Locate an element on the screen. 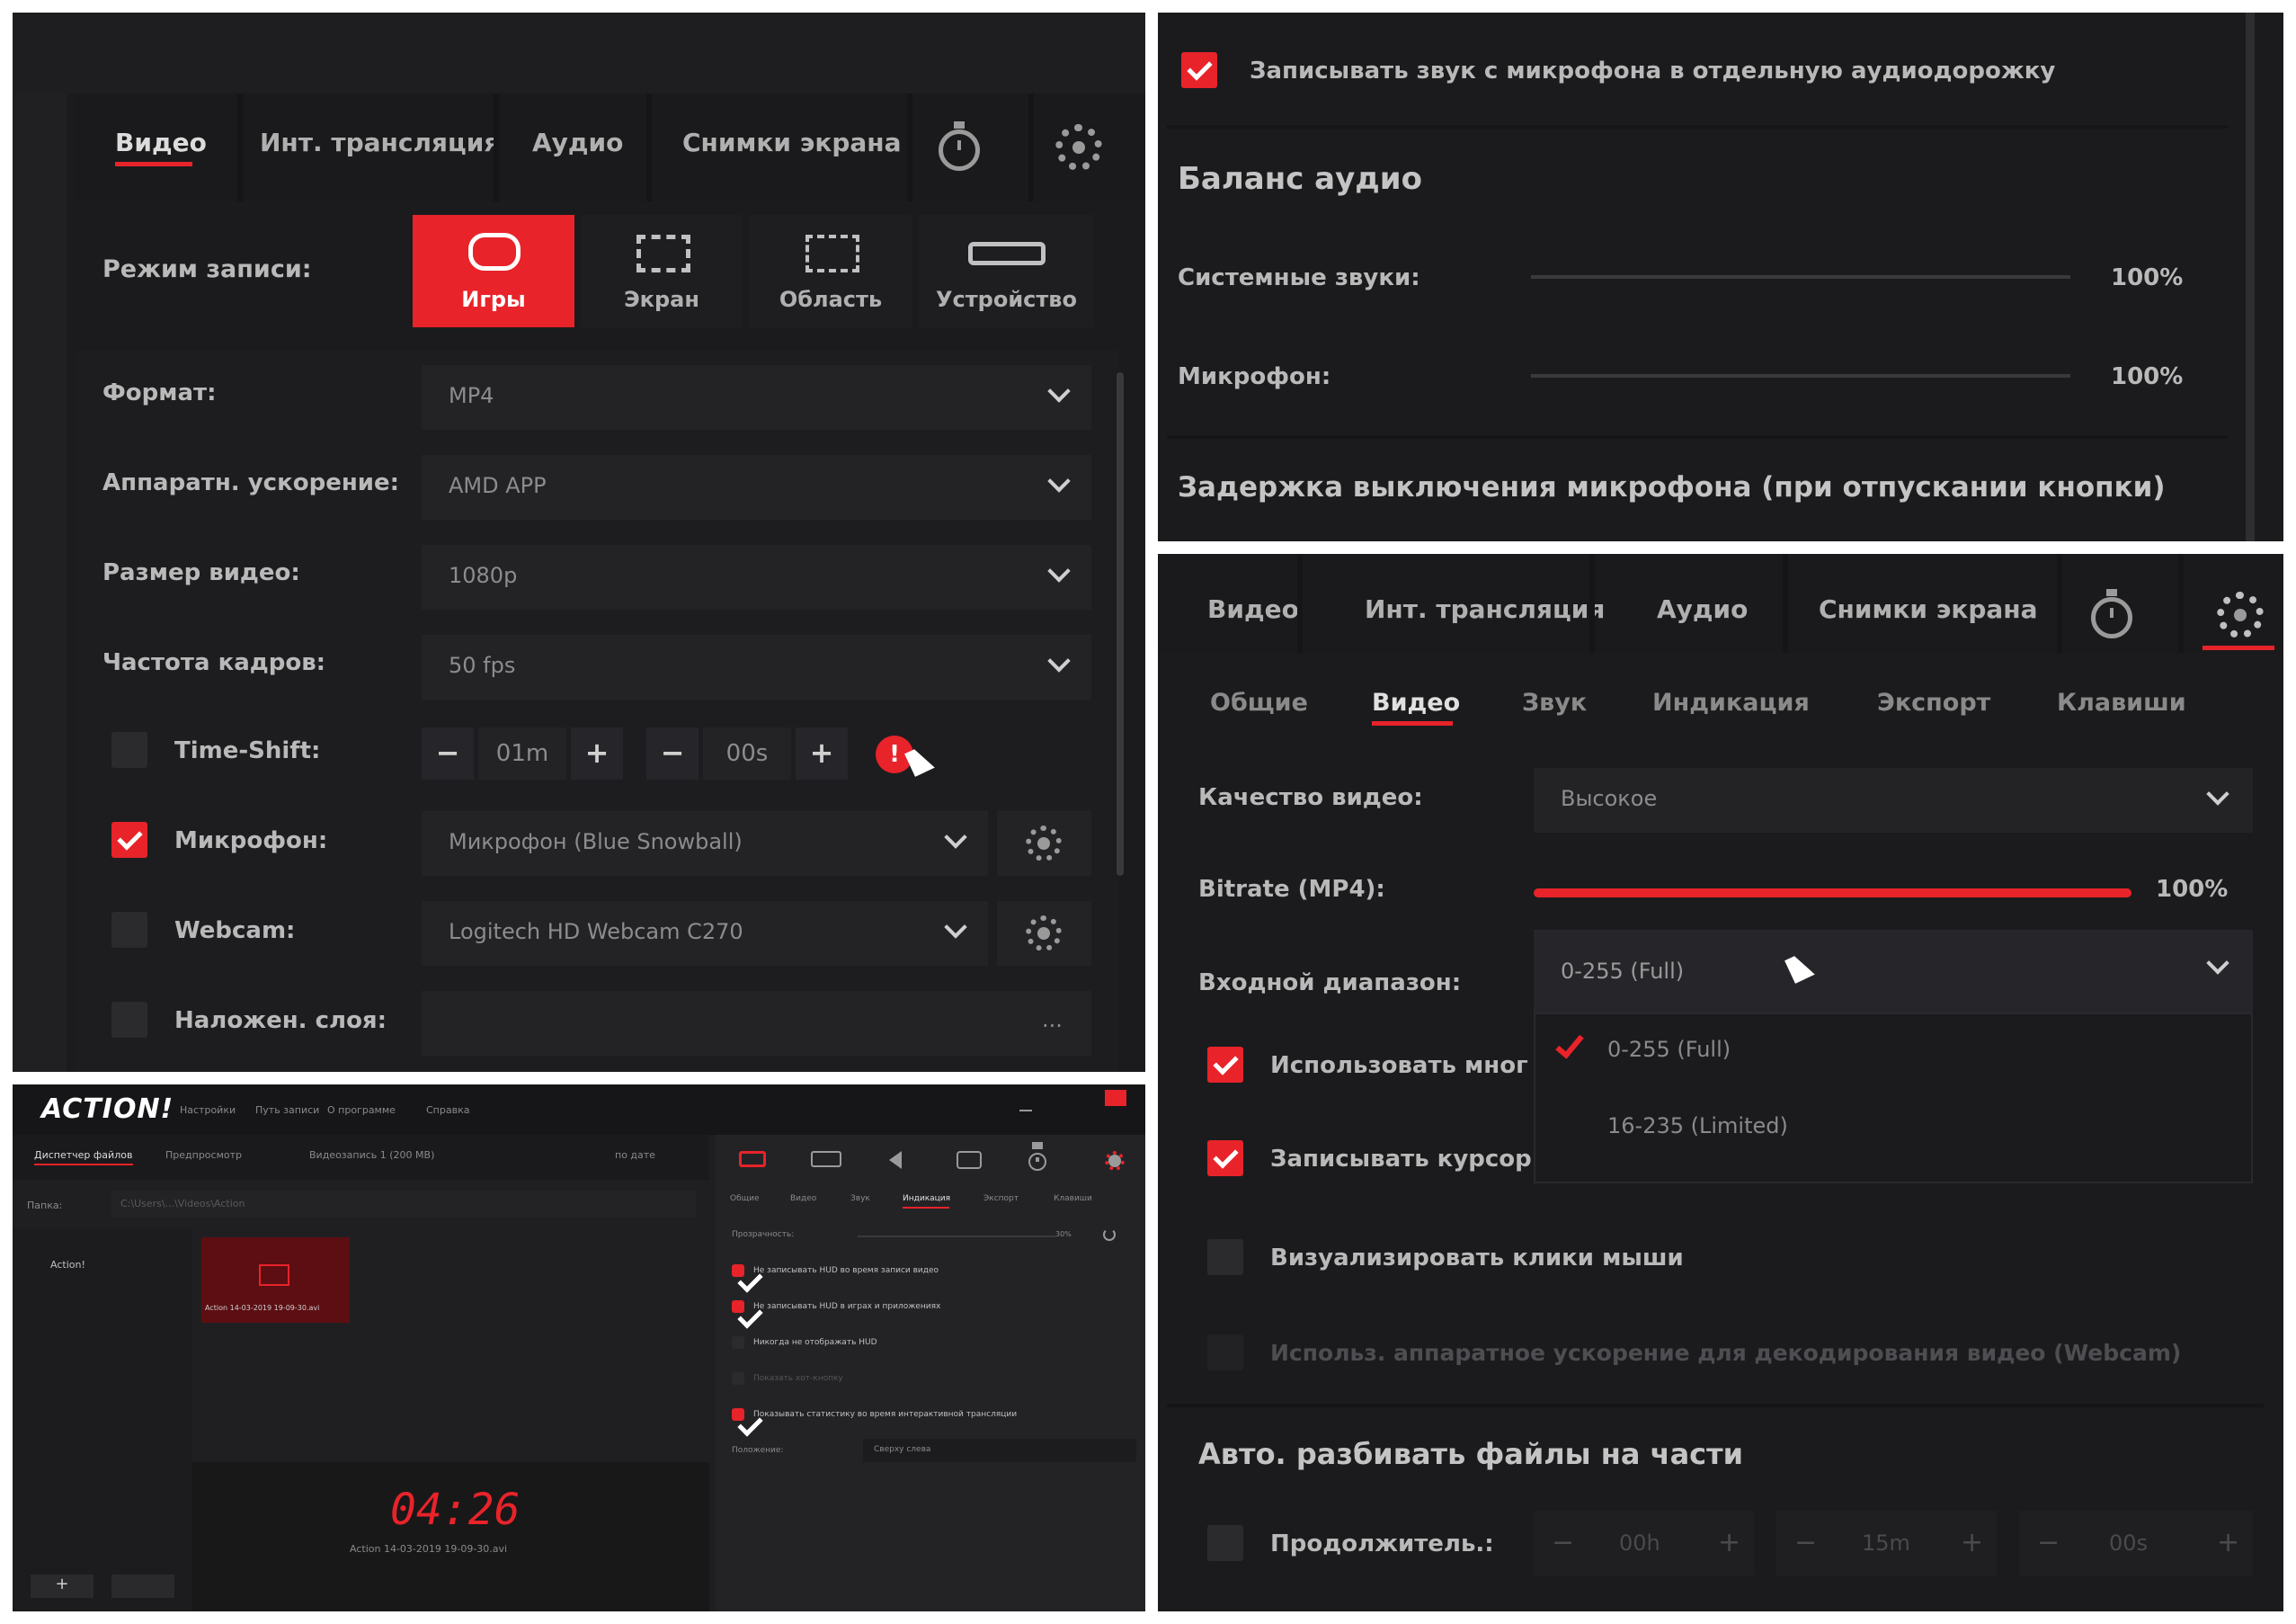 This screenshot has height=1624, width=2296. speaker-icon is located at coordinates (895, 1160).